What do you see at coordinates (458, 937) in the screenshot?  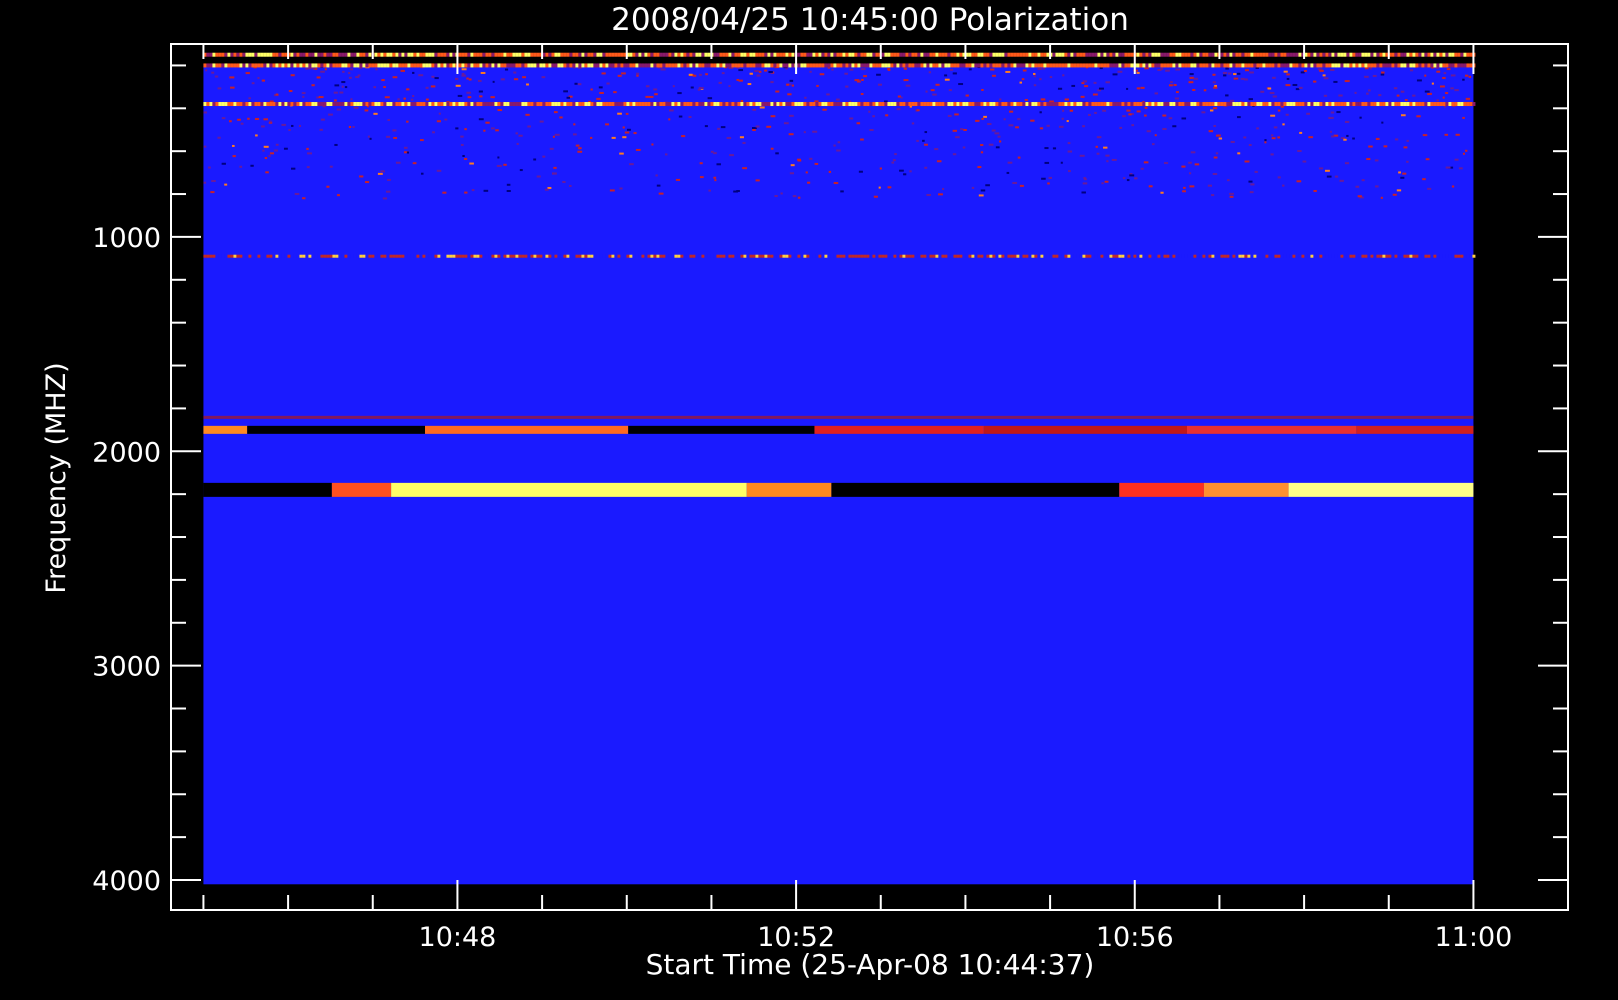 I see `x-tick-label: 10:48` at bounding box center [458, 937].